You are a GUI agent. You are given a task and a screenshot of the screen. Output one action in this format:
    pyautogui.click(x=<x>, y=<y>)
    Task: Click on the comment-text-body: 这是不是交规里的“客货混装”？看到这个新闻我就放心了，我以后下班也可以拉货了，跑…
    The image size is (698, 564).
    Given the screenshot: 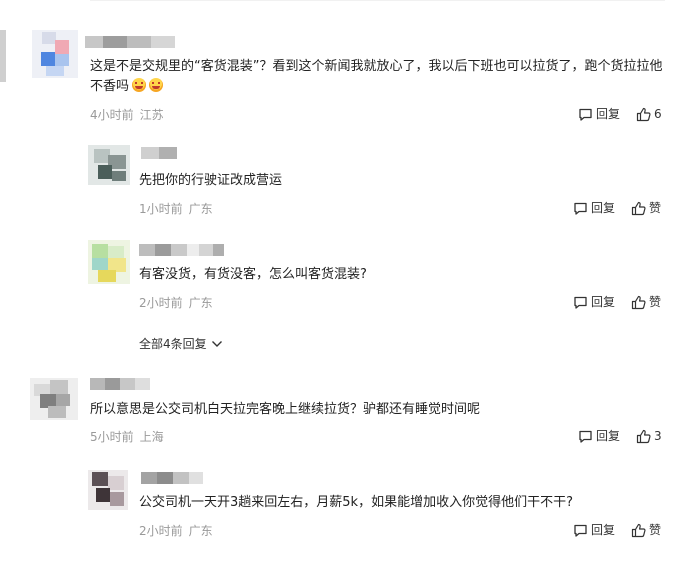 What is the action you would take?
    pyautogui.click(x=376, y=76)
    